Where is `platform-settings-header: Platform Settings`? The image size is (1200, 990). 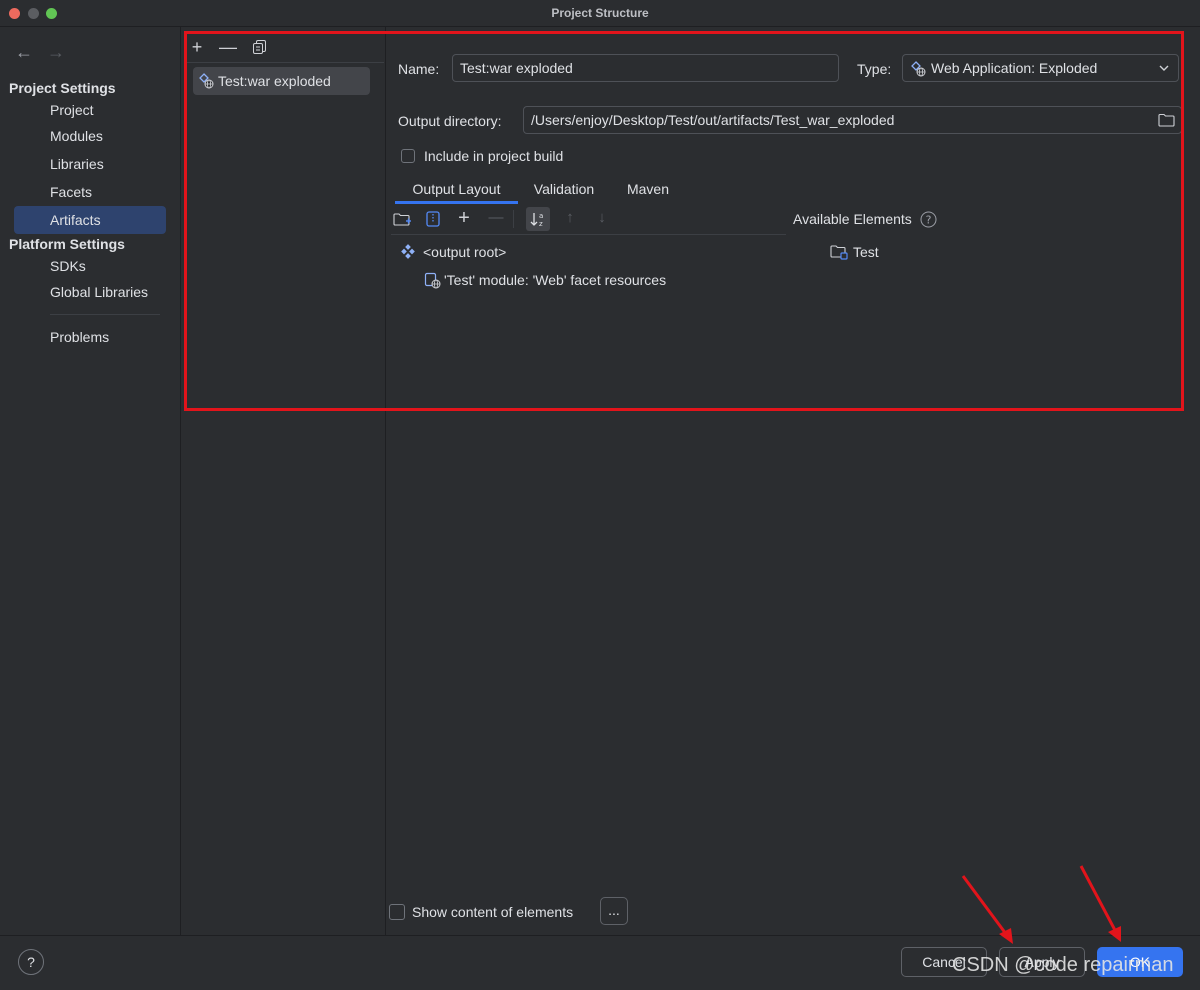 platform-settings-header: Platform Settings is located at coordinates (67, 244).